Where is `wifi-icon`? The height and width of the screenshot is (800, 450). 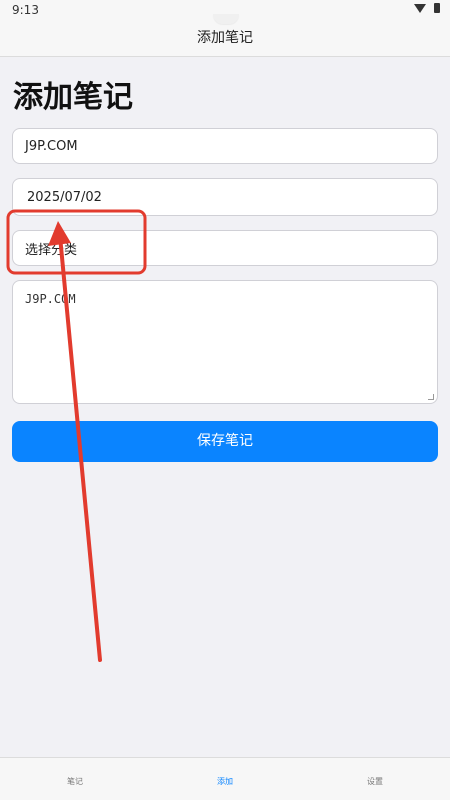
wifi-icon is located at coordinates (420, 8).